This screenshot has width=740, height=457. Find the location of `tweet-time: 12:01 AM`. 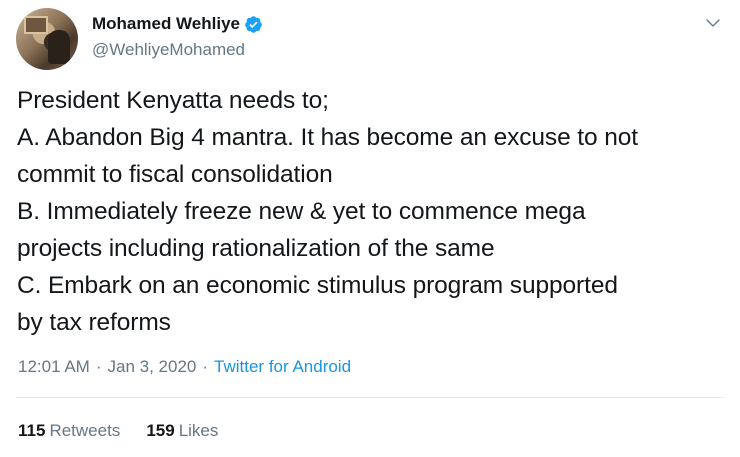

tweet-time: 12:01 AM is located at coordinates (54, 367).